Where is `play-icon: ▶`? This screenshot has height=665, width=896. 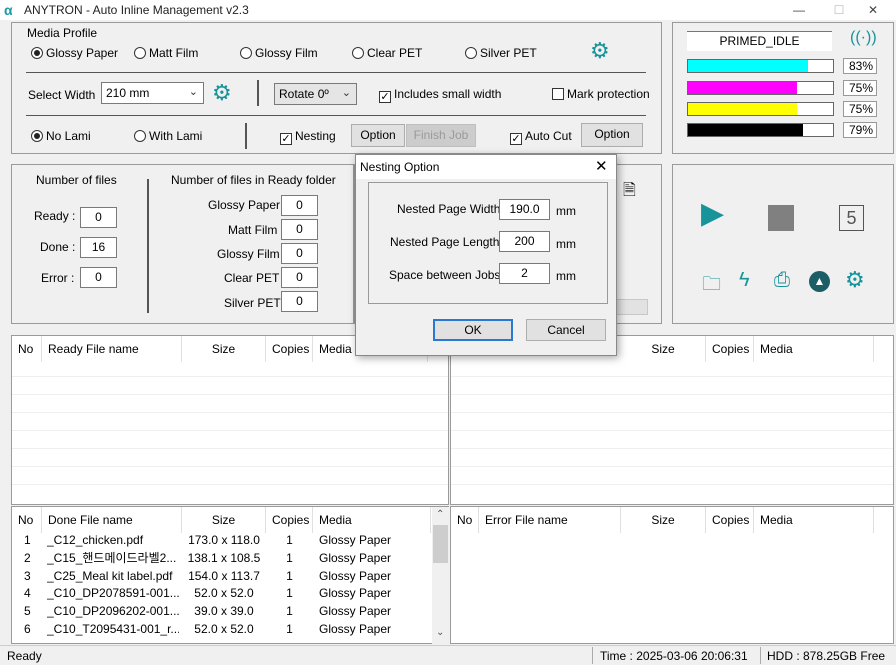 play-icon: ▶ is located at coordinates (712, 214).